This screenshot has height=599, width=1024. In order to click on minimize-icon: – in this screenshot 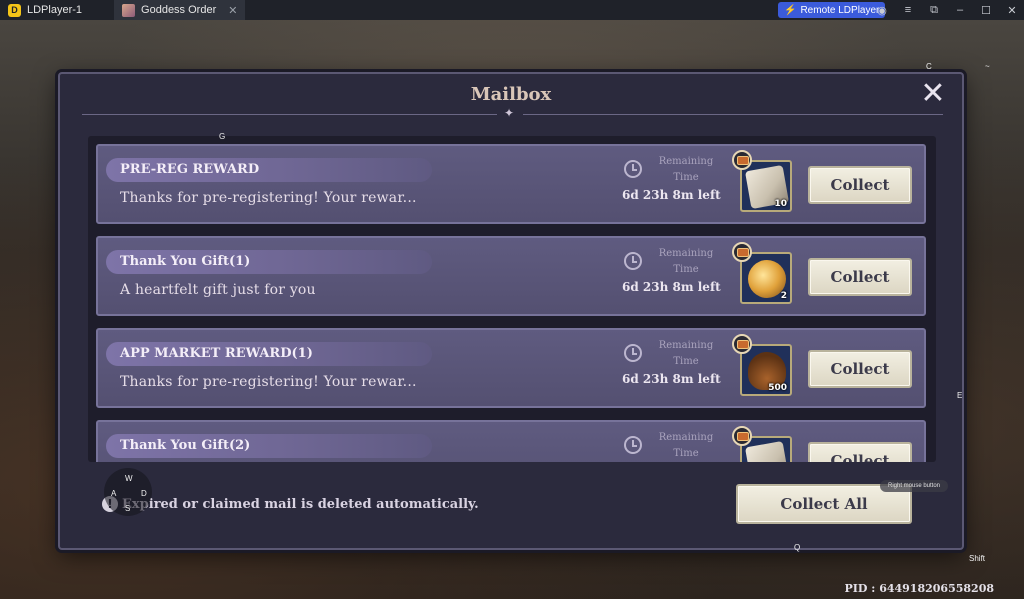, I will do `click(960, 10)`.